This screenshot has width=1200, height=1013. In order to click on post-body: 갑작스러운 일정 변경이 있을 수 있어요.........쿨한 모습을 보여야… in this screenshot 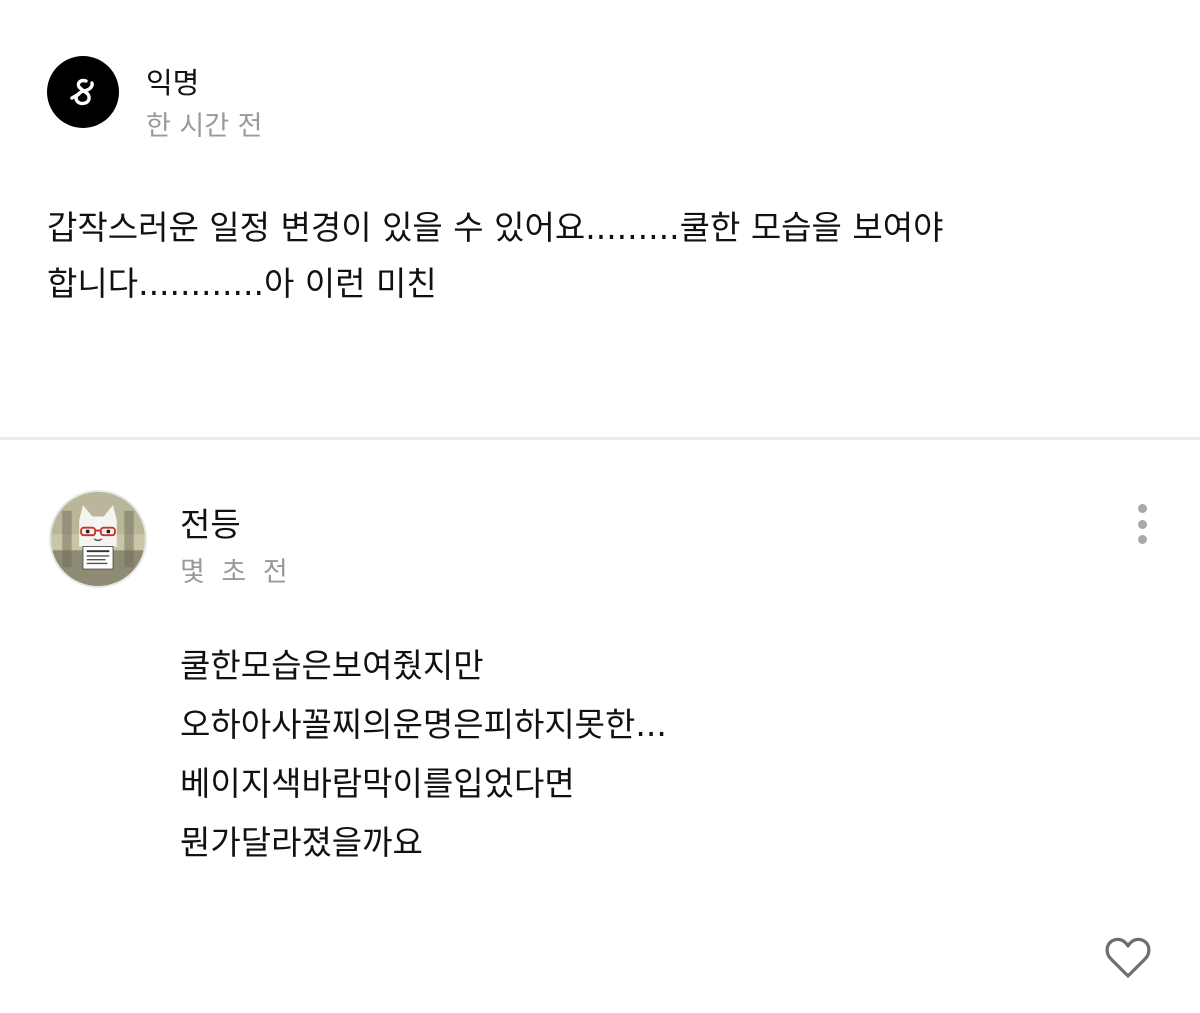, I will do `click(602, 256)`.